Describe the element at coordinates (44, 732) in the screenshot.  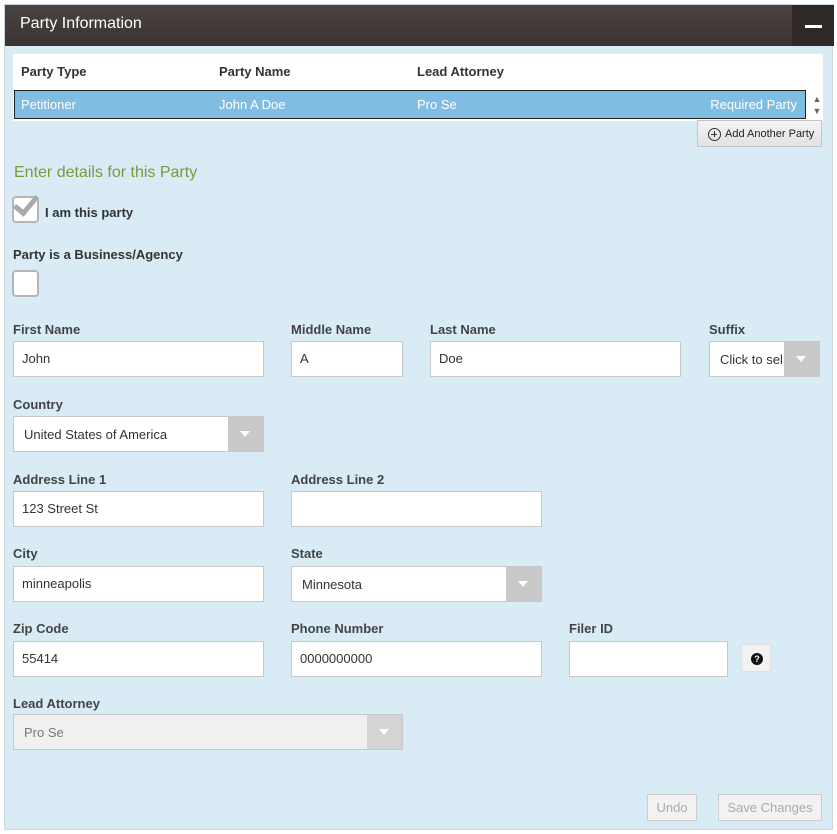
I see `lead-attorney-value: Pro Se` at that location.